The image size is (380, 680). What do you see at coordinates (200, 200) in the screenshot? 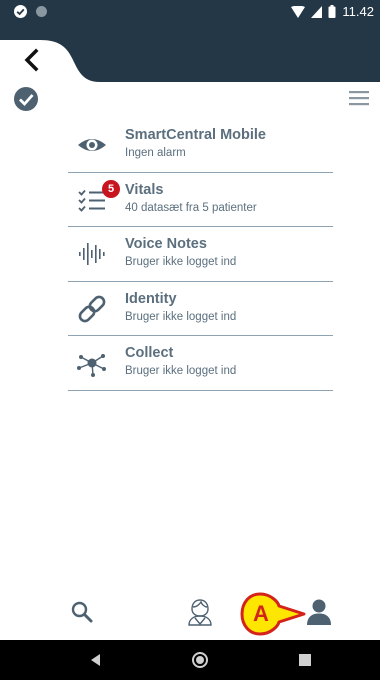
I see `module-item-vitals: 5 Vitals 40 datasæt fra 5 patienter` at bounding box center [200, 200].